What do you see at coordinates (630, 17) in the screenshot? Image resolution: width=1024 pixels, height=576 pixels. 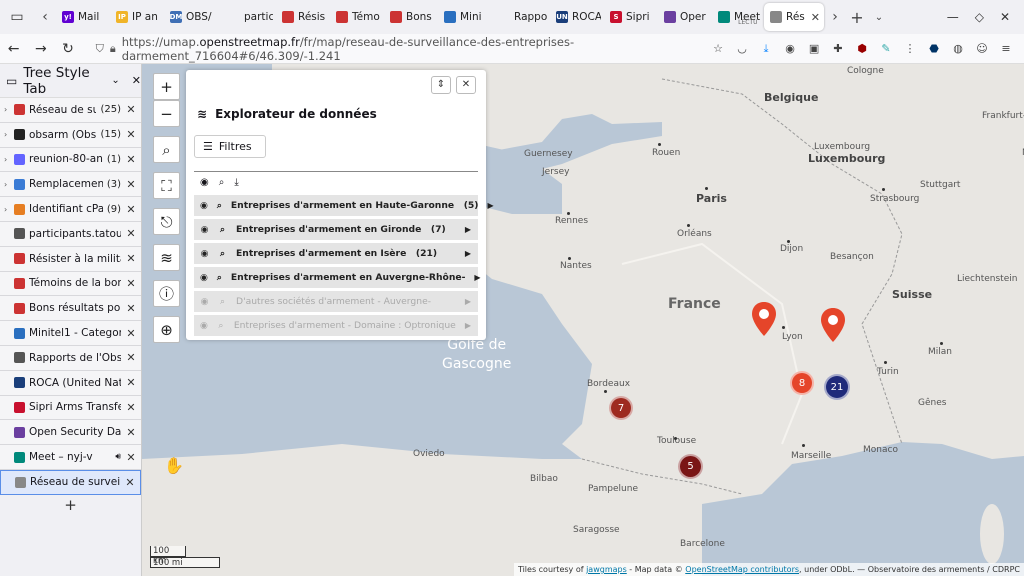 I see `browser-tab: S Sipri` at bounding box center [630, 17].